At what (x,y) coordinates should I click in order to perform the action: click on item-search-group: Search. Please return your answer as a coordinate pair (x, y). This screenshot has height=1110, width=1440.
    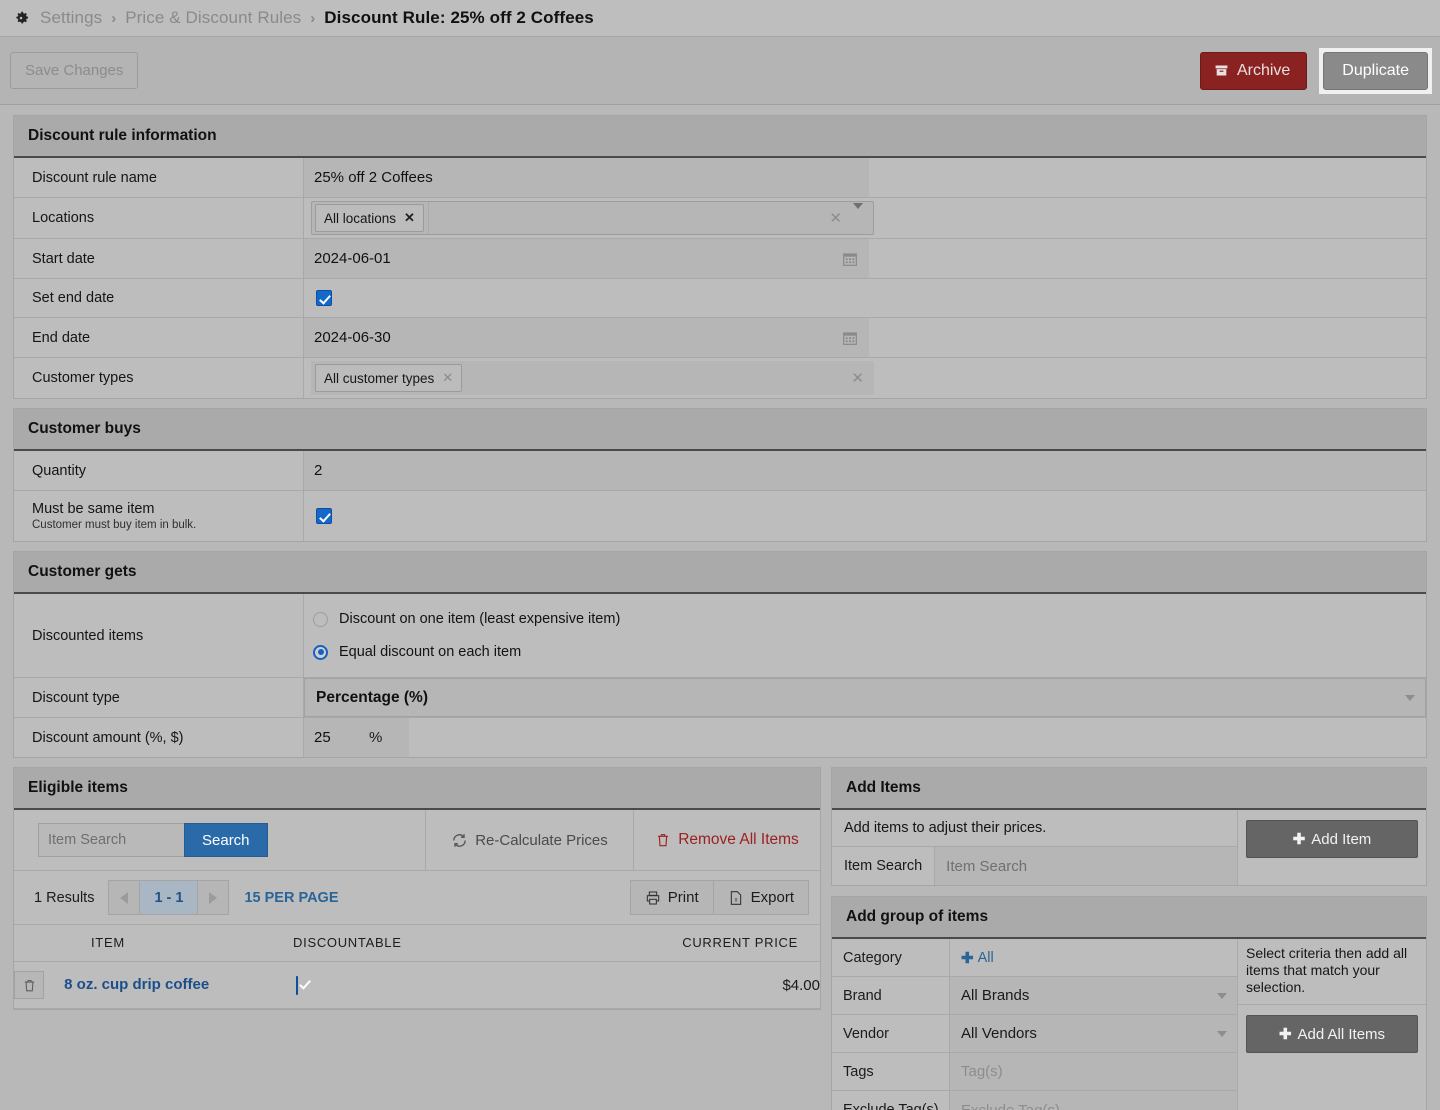
    Looking at the image, I should click on (219, 840).